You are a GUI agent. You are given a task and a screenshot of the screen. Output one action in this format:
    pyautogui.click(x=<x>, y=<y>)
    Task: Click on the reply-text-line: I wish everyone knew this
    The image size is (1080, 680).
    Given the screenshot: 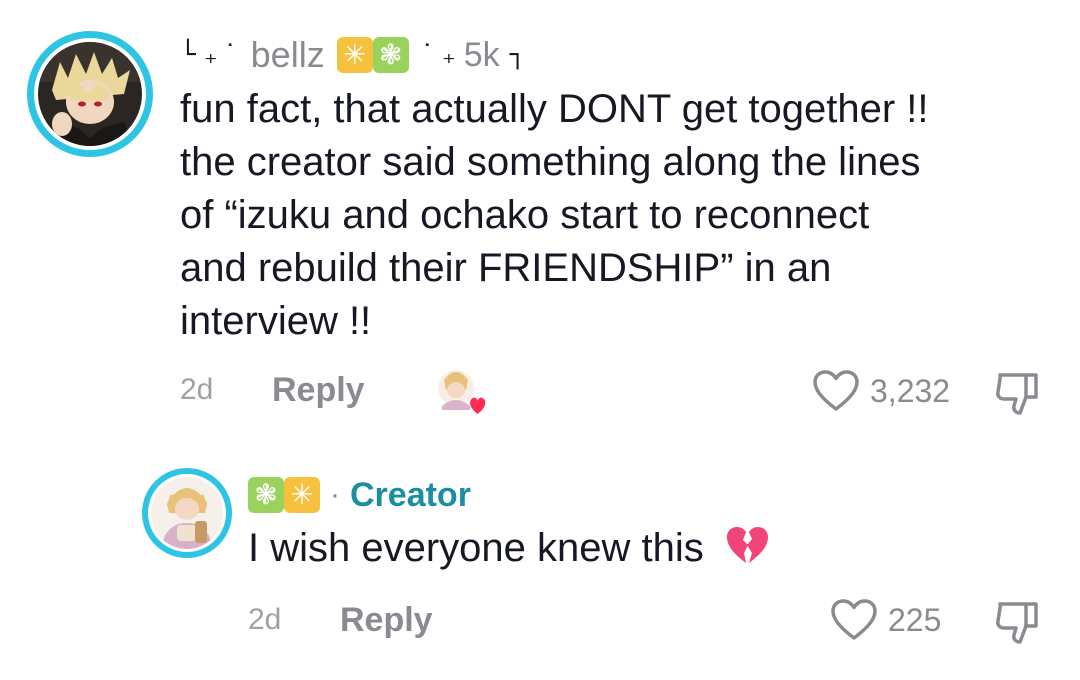 What is the action you would take?
    pyautogui.click(x=508, y=550)
    